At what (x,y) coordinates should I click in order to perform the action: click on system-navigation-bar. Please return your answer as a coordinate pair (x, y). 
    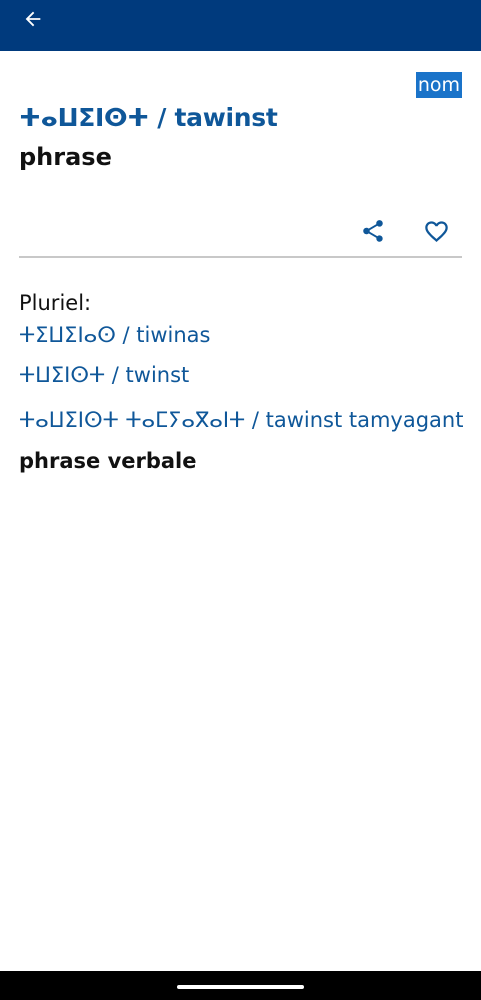
    Looking at the image, I should click on (240, 985).